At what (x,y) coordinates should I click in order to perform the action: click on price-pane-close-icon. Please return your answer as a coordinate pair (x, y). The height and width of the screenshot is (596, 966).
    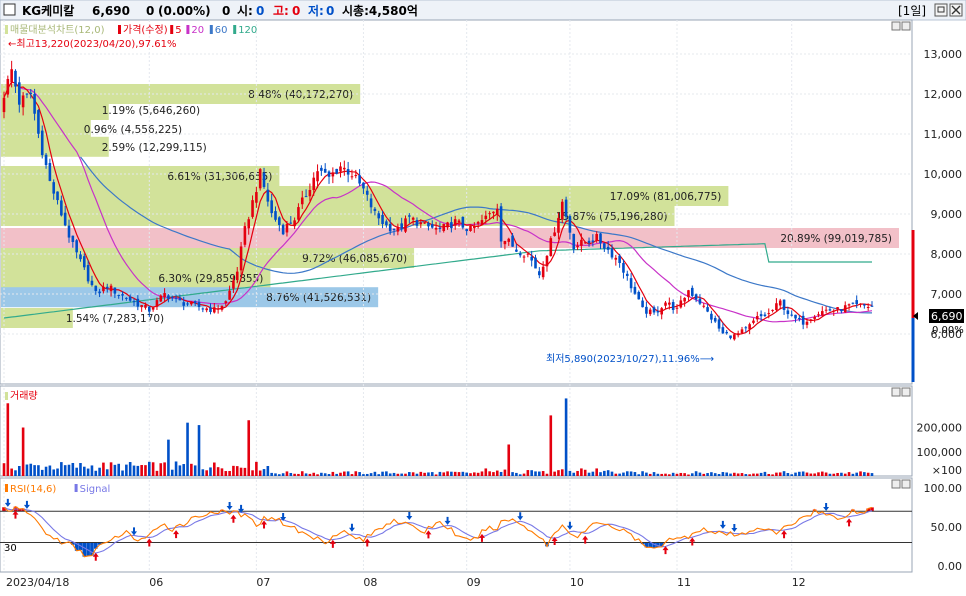
    Looking at the image, I should click on (906, 26).